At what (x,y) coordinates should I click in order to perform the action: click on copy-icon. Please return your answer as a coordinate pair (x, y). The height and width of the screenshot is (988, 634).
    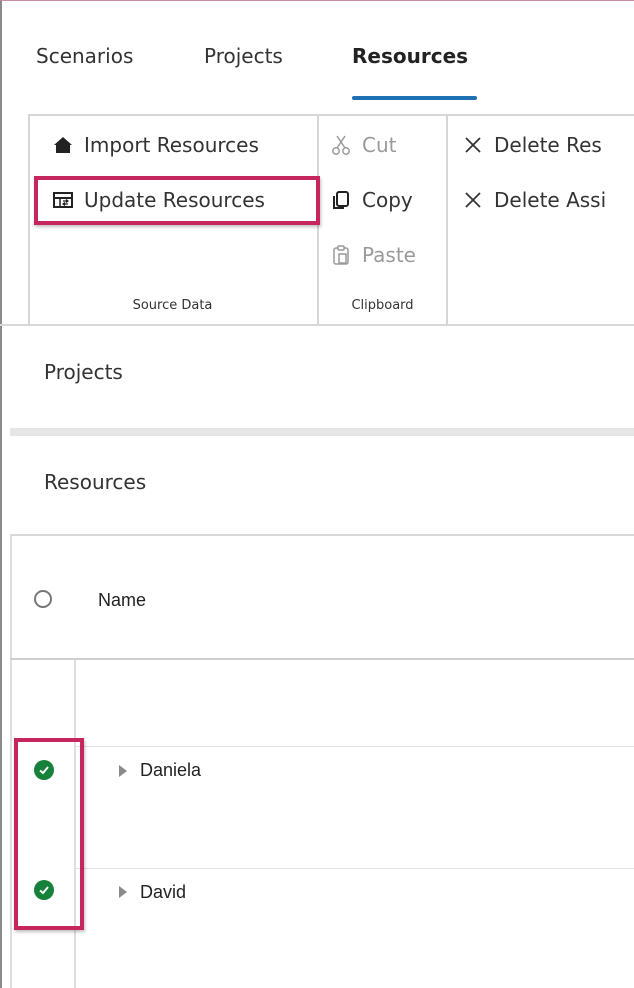
    Looking at the image, I should click on (341, 200).